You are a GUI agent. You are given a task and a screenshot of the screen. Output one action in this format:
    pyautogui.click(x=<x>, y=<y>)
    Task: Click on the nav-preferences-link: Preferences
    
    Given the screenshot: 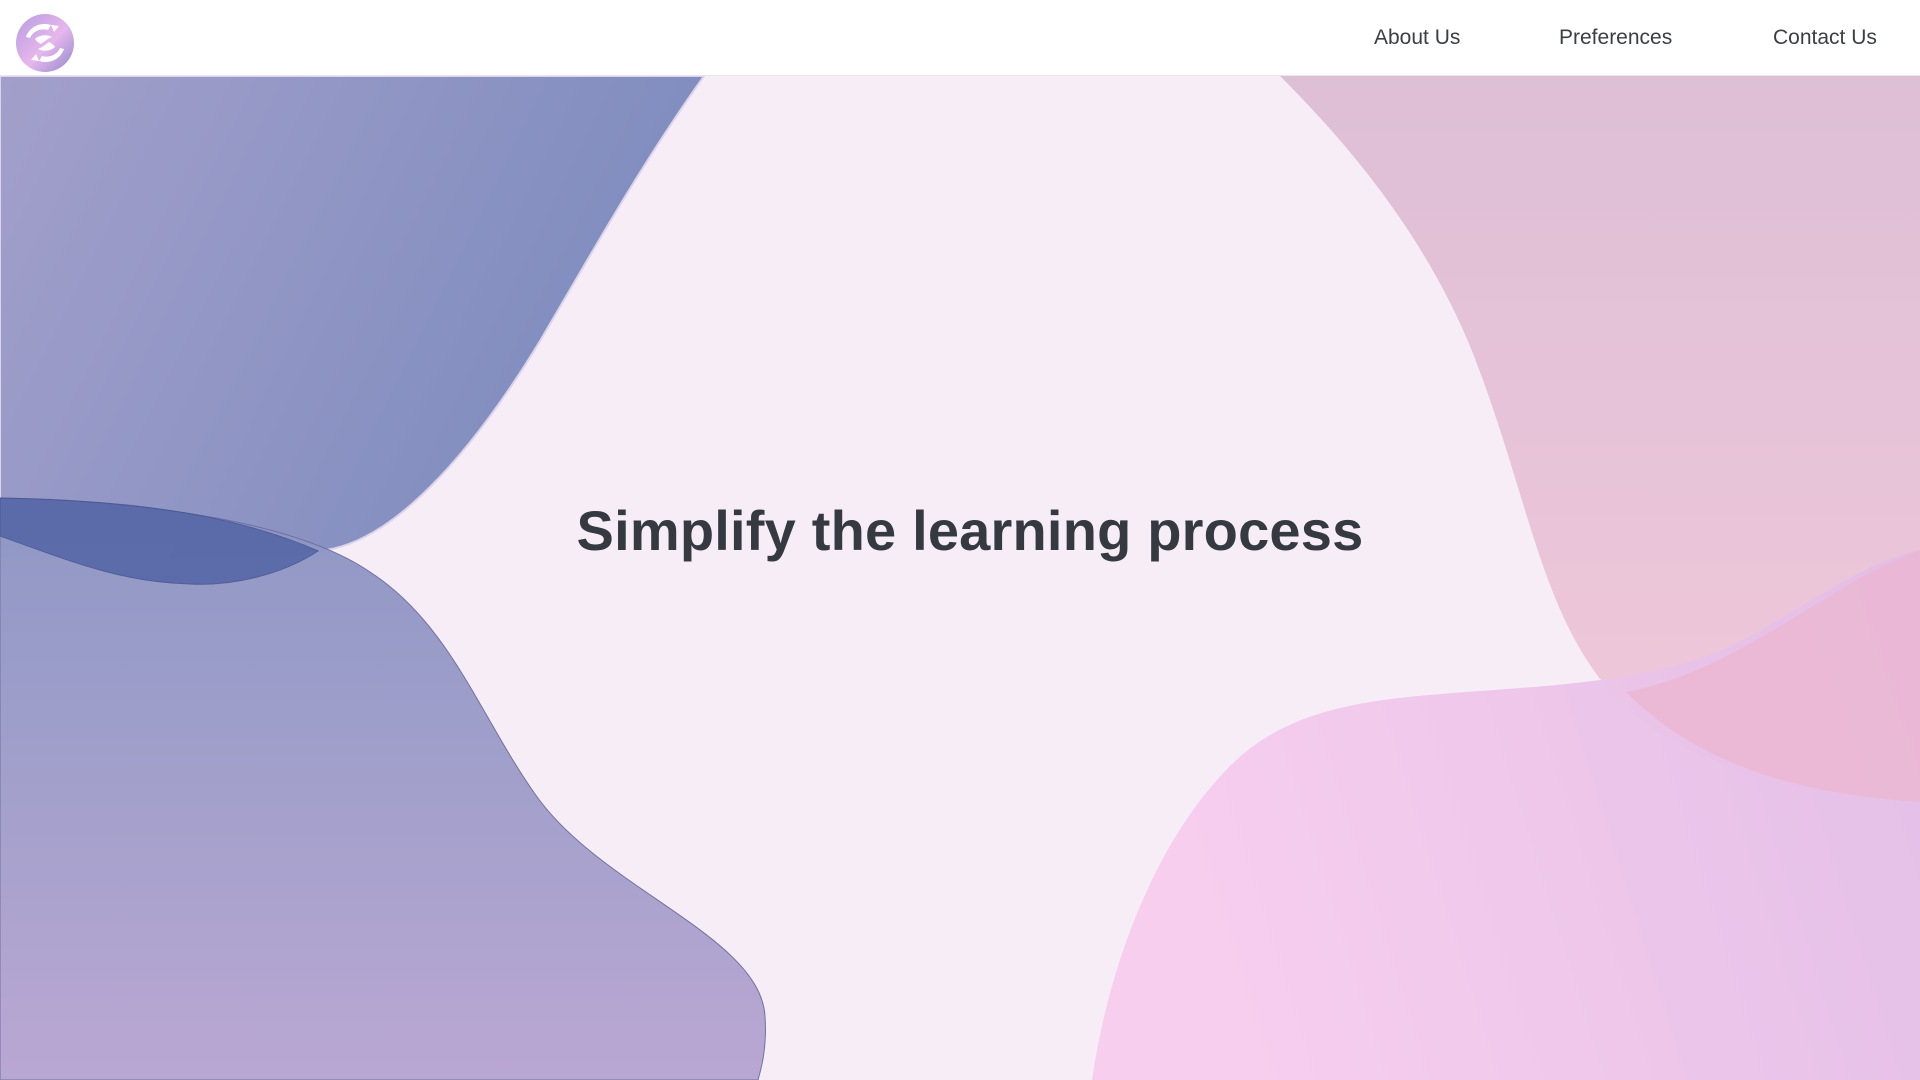 What is the action you would take?
    pyautogui.click(x=1615, y=38)
    